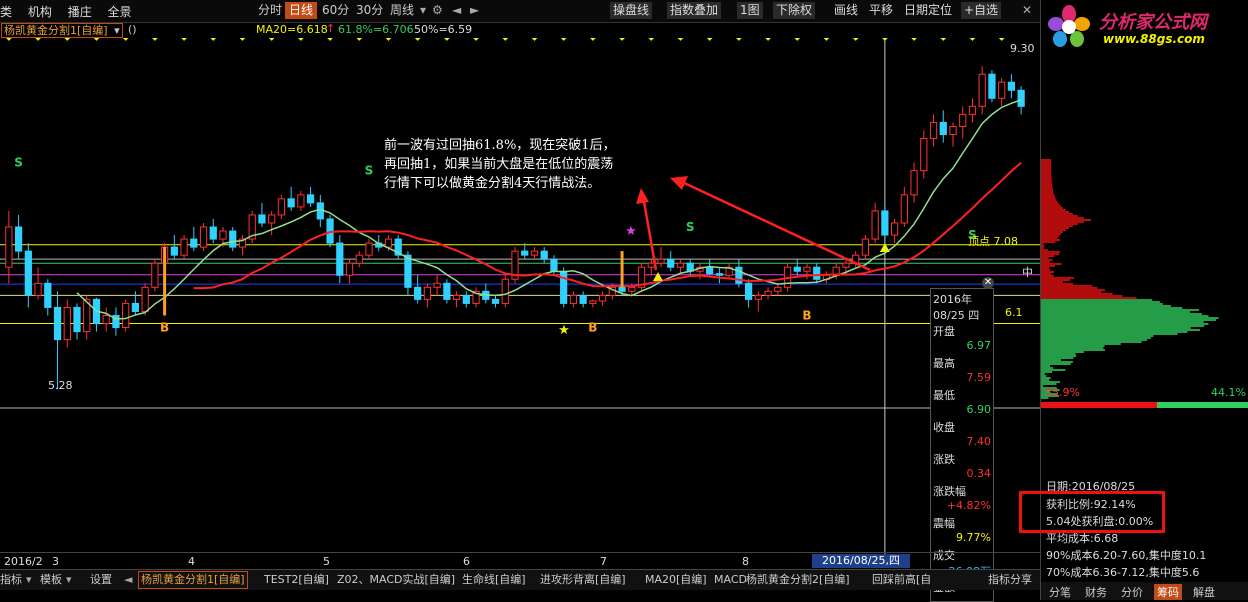 This screenshot has height=602, width=1248. Describe the element at coordinates (11, 580) in the screenshot. I see `indicator-menu: 指标` at that location.